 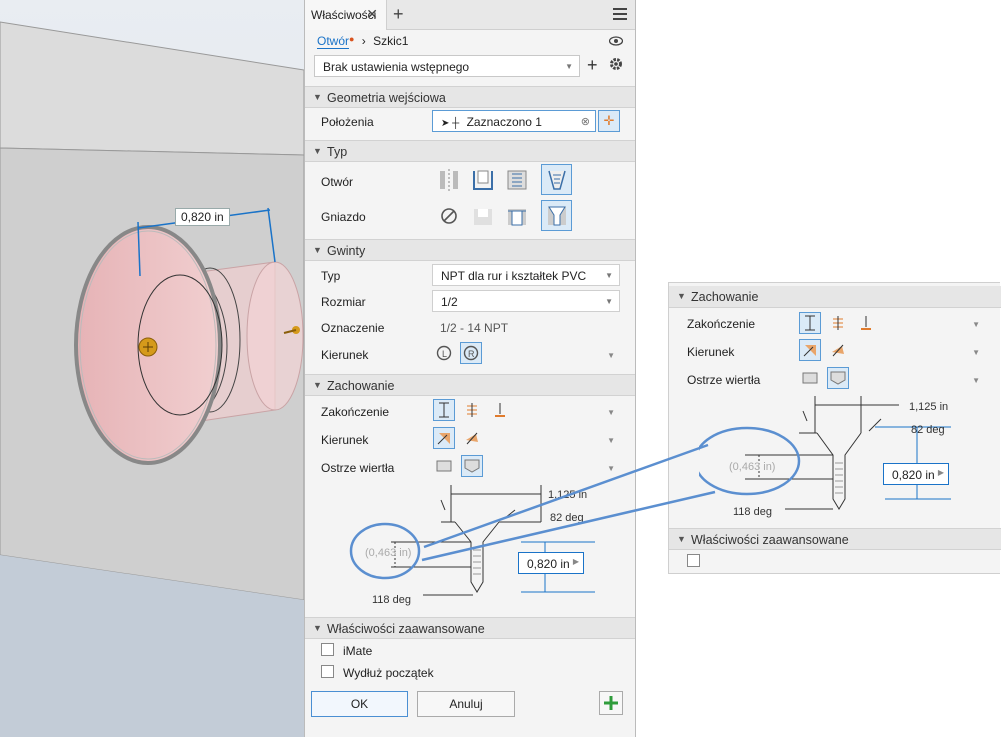 What do you see at coordinates (391, 600) in the screenshot?
I see `drill-angle-text: 118 deg` at bounding box center [391, 600].